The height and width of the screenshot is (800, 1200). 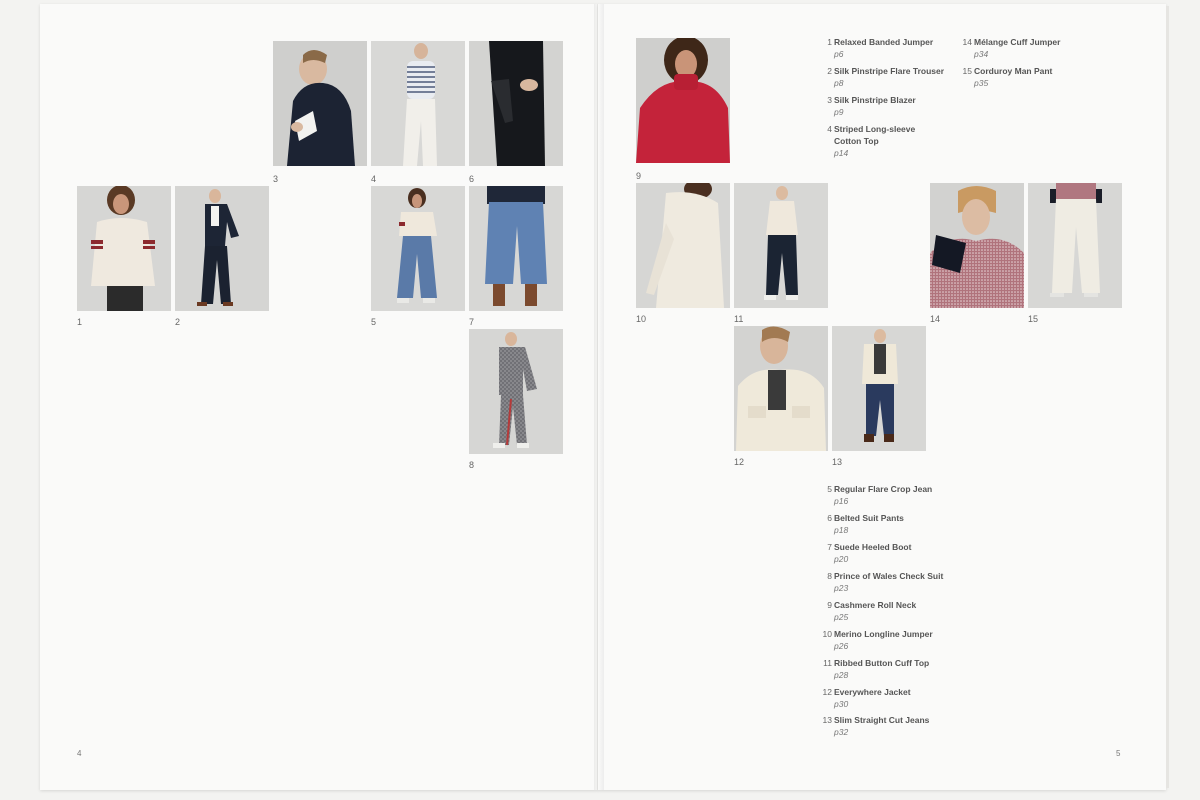 I want to click on index-title: Belted Suit Pants, so click(x=869, y=518).